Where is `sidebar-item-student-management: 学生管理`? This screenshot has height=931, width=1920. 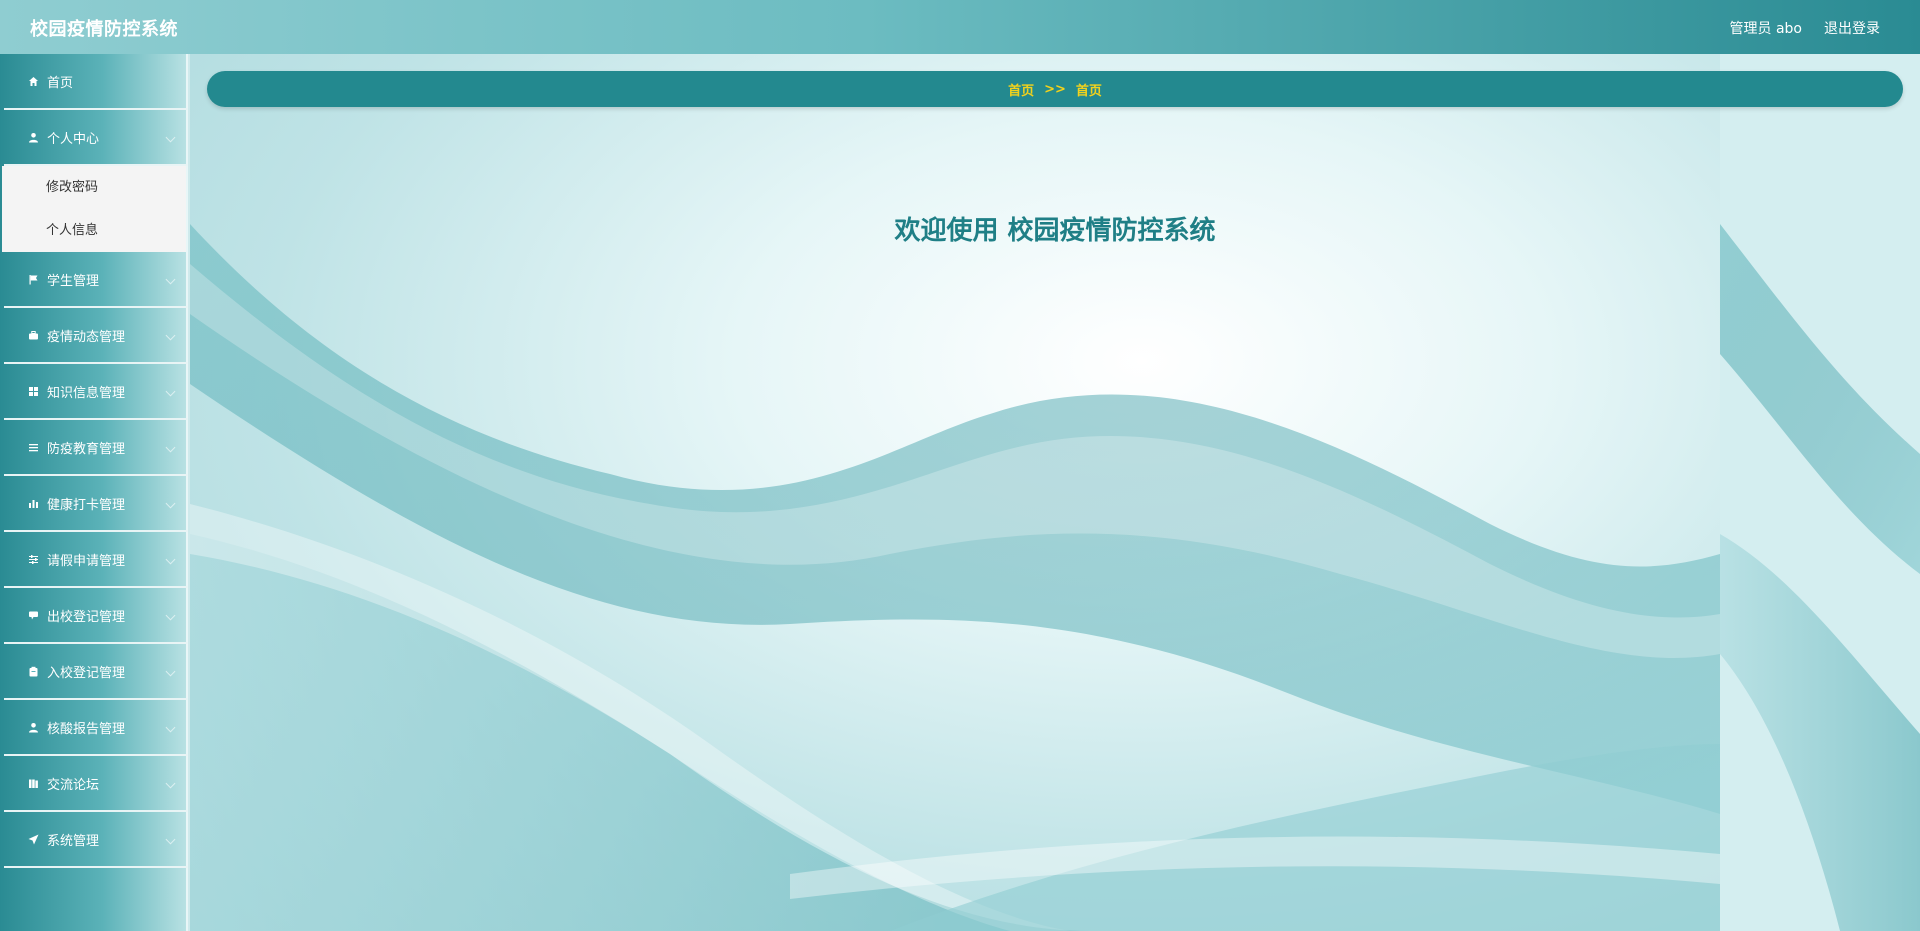
sidebar-item-student-management: 学生管理 is located at coordinates (96, 280).